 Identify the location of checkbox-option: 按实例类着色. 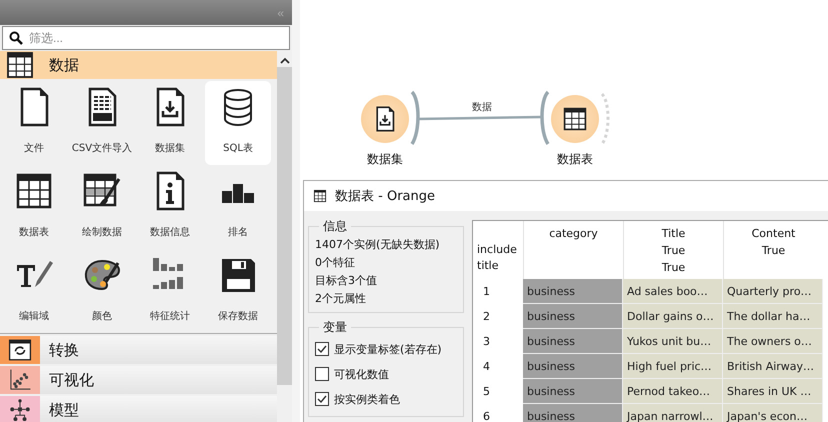
(386, 399).